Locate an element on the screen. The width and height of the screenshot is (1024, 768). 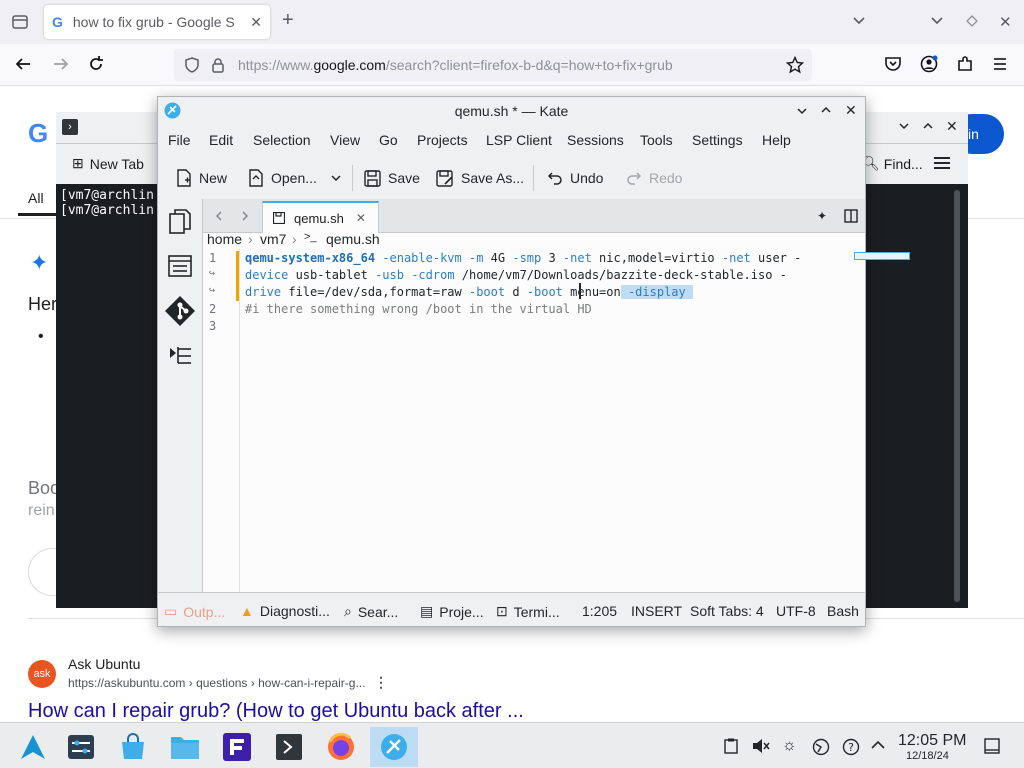
pocket-icon is located at coordinates (893, 64).